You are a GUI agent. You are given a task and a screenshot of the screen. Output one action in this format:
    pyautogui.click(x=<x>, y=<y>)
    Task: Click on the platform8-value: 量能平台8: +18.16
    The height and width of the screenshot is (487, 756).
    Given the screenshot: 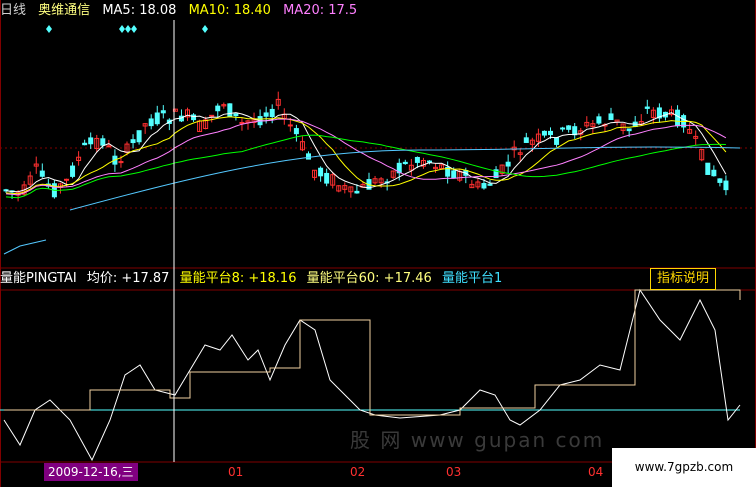 What is the action you would take?
    pyautogui.click(x=238, y=278)
    